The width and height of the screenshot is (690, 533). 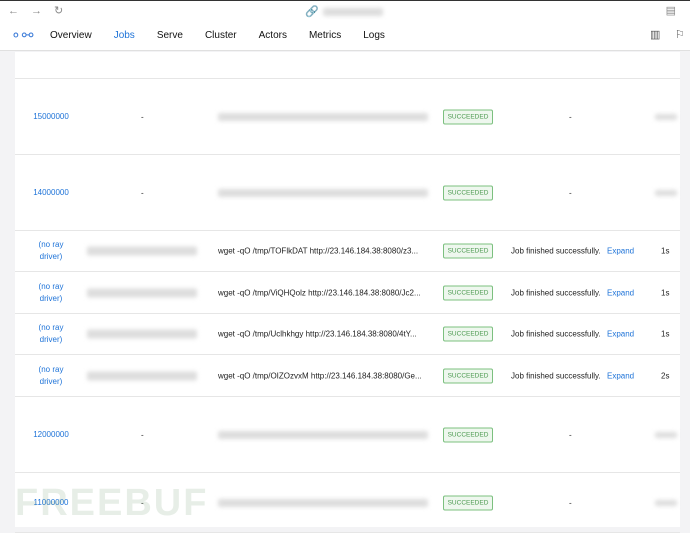 What do you see at coordinates (221, 35) in the screenshot?
I see `tab-cluster: Cluster` at bounding box center [221, 35].